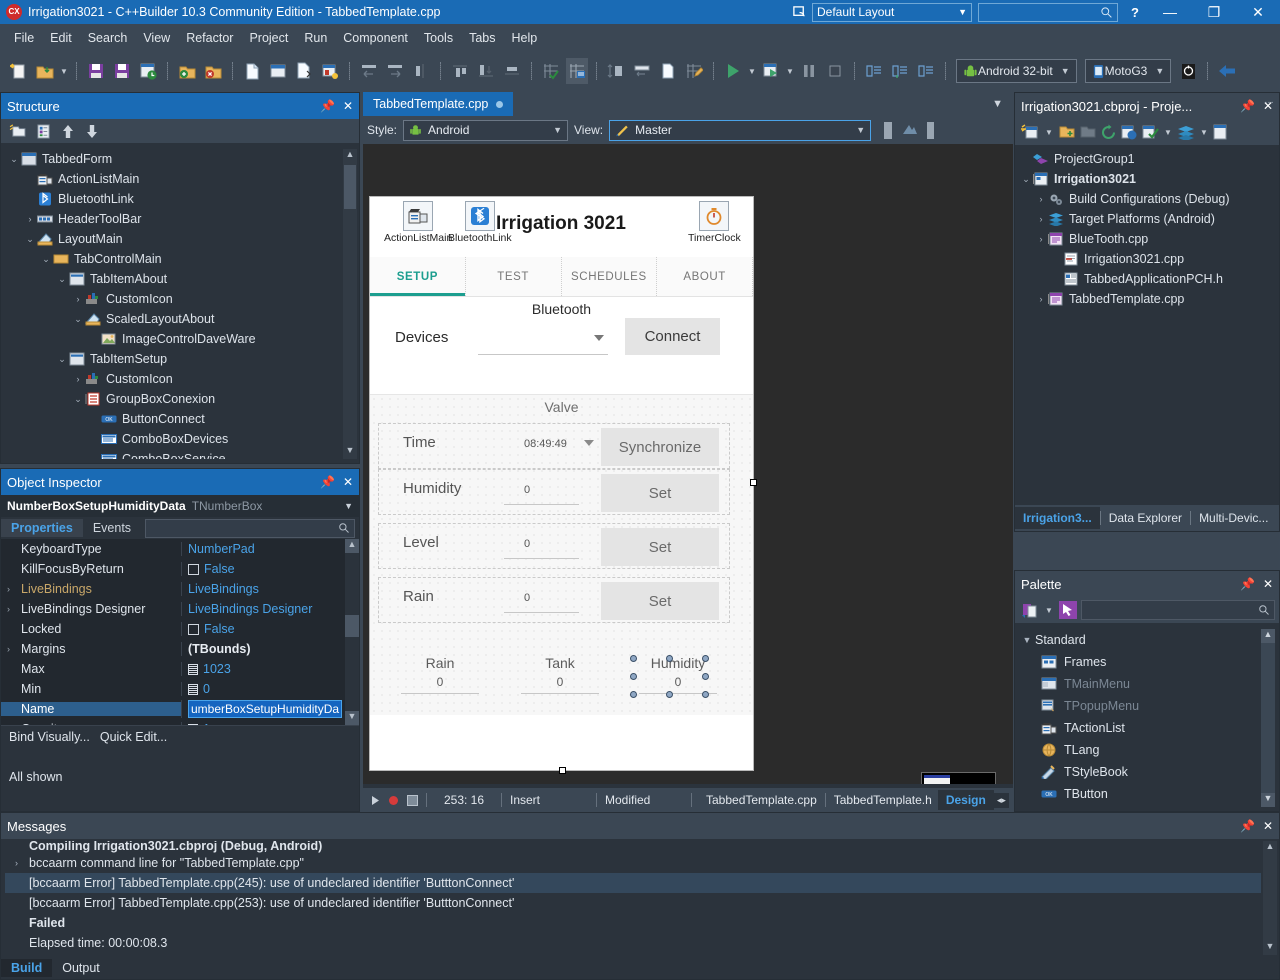 This screenshot has height=980, width=1280. I want to click on property-row: Name umberBoxSetupHumidityDa, so click(180, 709).